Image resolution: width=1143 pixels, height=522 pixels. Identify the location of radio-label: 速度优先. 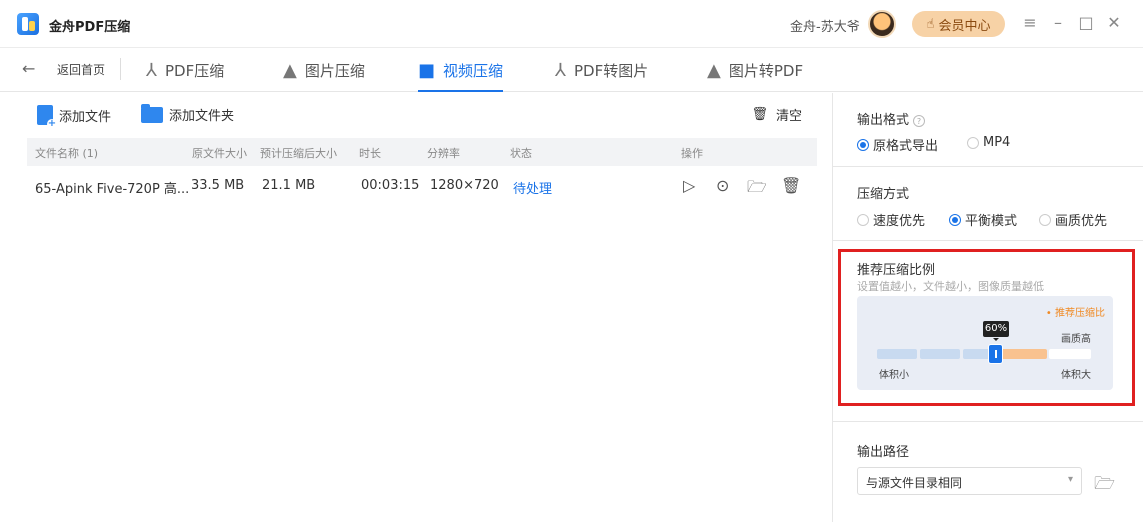
(899, 221).